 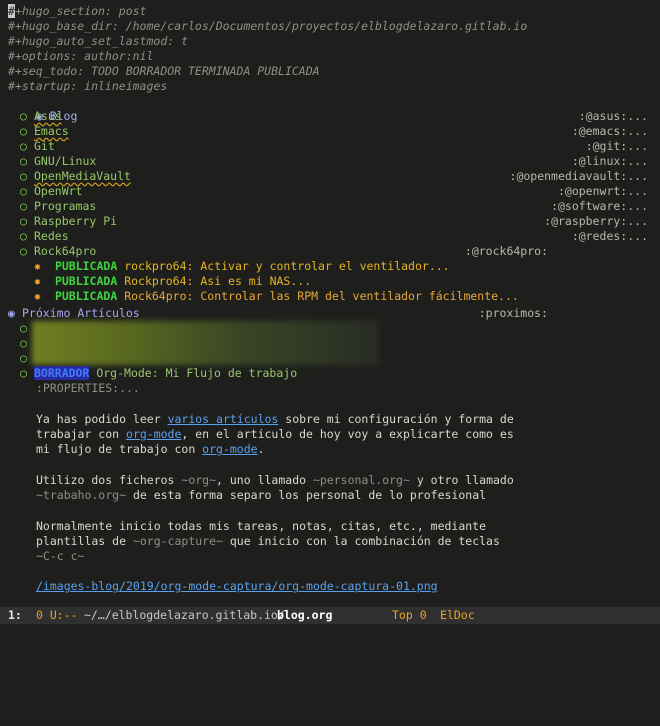 What do you see at coordinates (60, 556) in the screenshot?
I see `inline-code: ~C-c c~` at bounding box center [60, 556].